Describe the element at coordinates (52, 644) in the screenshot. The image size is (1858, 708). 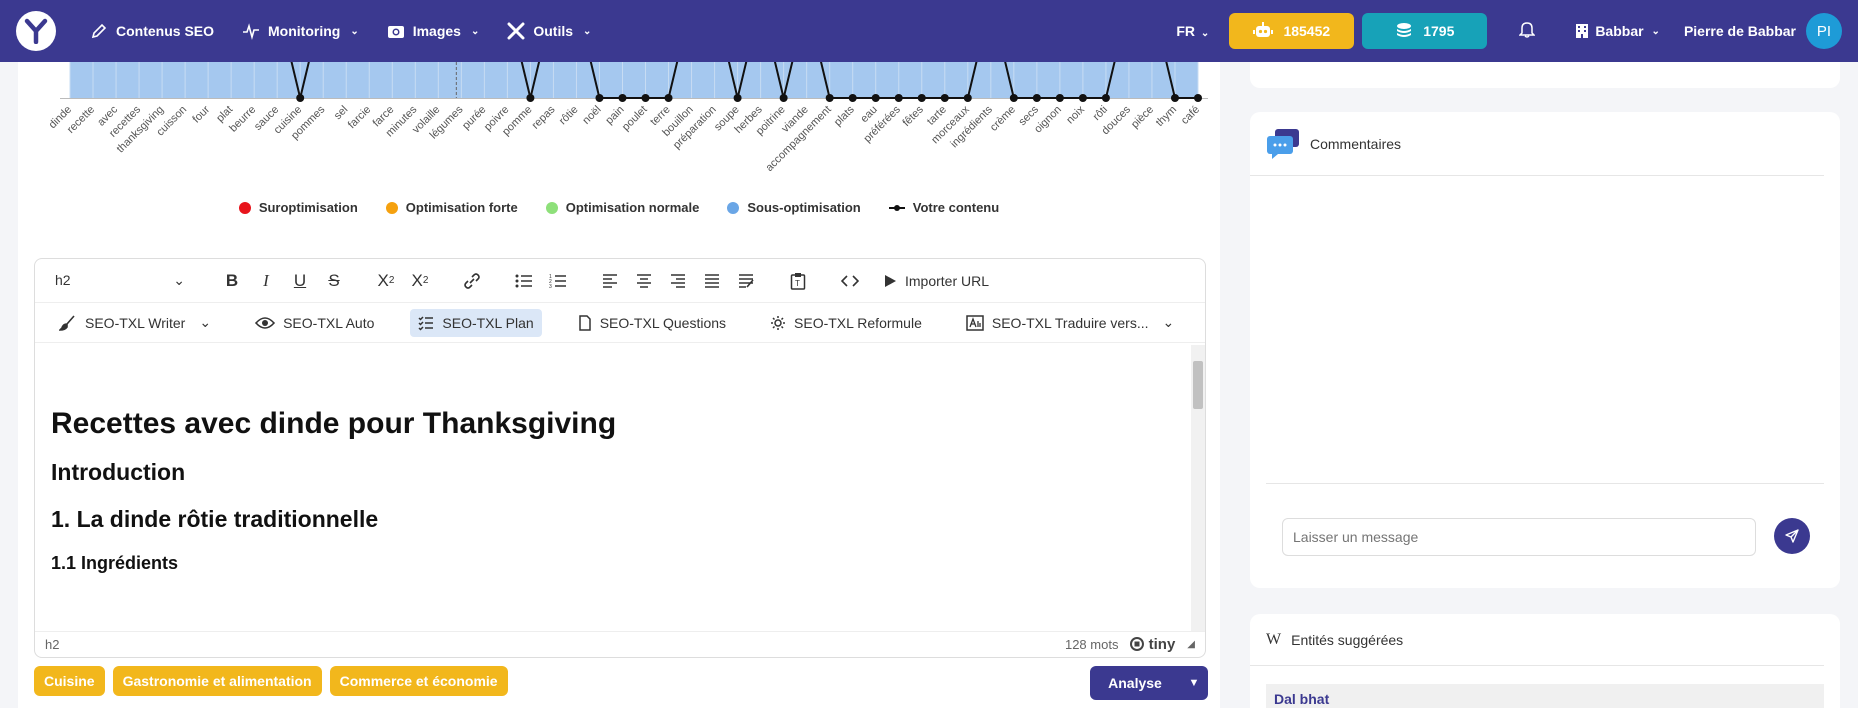
I see `element-path: h2` at that location.